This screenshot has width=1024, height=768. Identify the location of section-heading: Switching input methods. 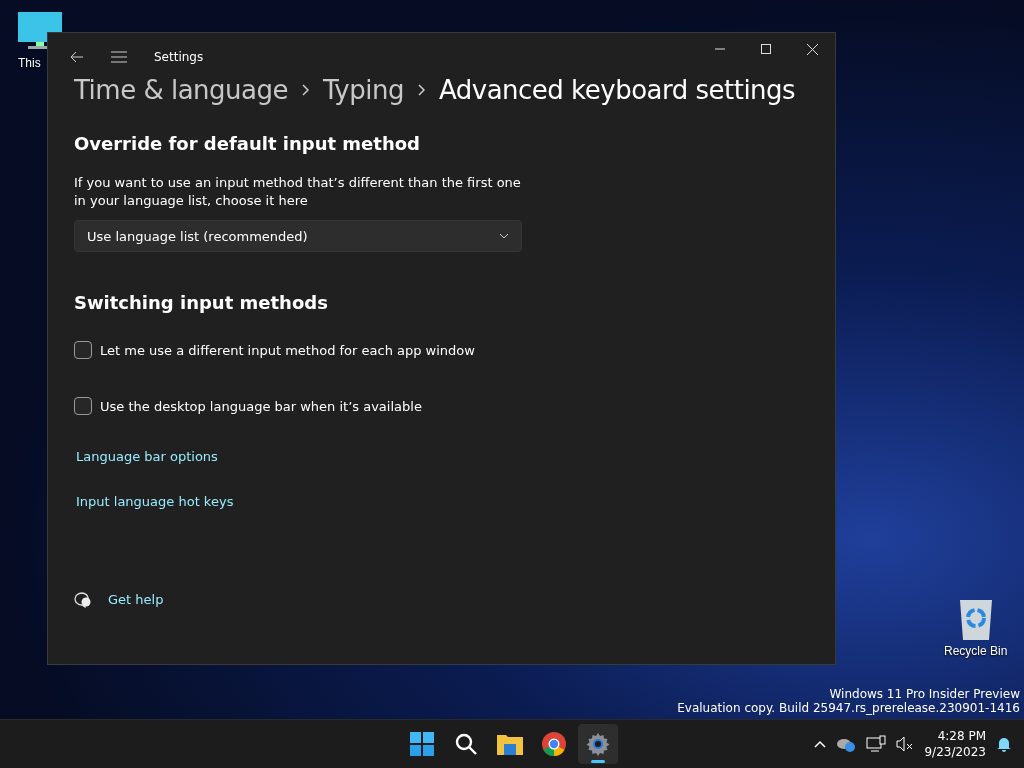
(201, 302).